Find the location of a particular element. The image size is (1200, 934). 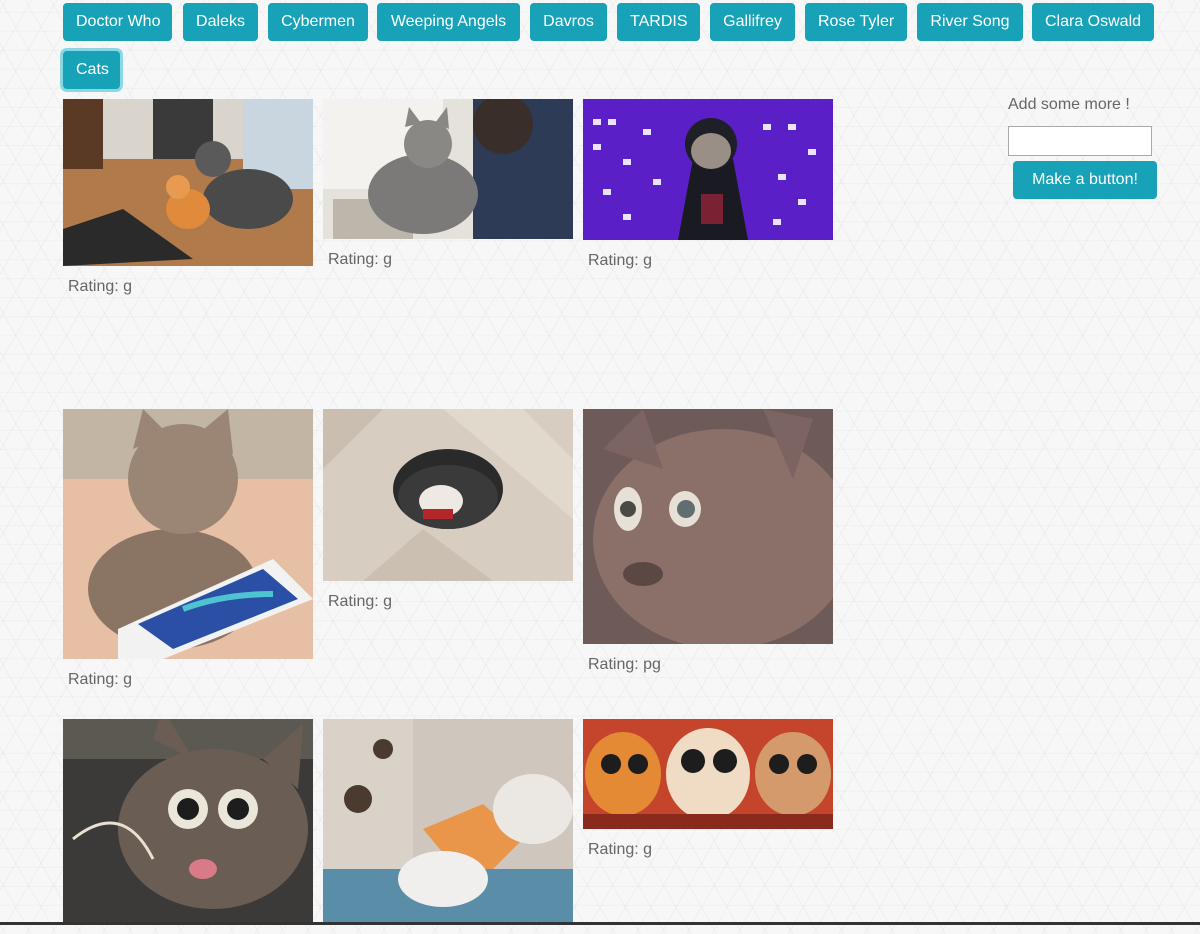

topic-button-cats: Cats is located at coordinates (91, 70).